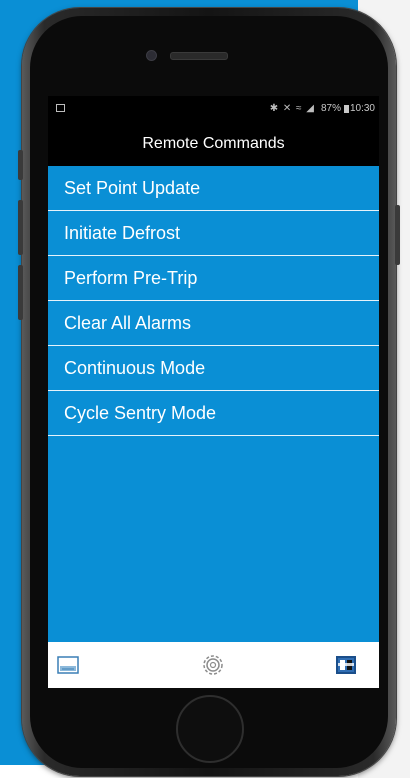  Describe the element at coordinates (213, 109) in the screenshot. I see `status-bar: ✱ ✕ ≈ ◢ 87% 10:30` at that location.